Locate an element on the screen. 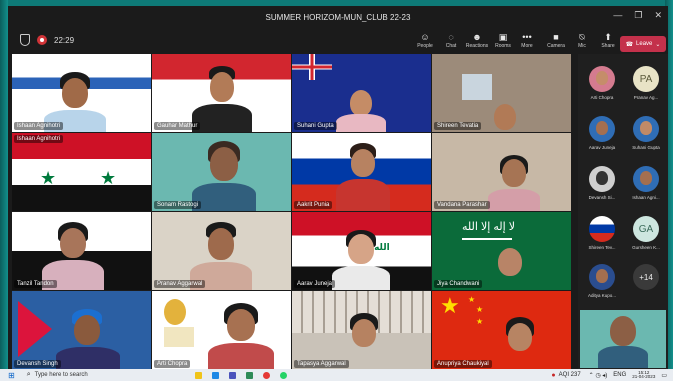 This screenshot has width=673, height=381. overflow-count-badge: +14 is located at coordinates (646, 277).